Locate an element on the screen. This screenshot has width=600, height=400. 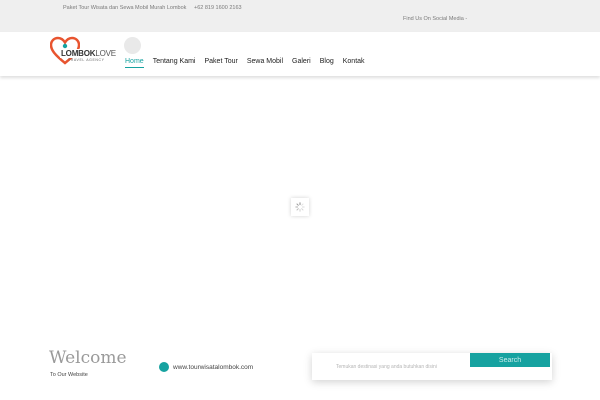
search-input is located at coordinates (391, 366).